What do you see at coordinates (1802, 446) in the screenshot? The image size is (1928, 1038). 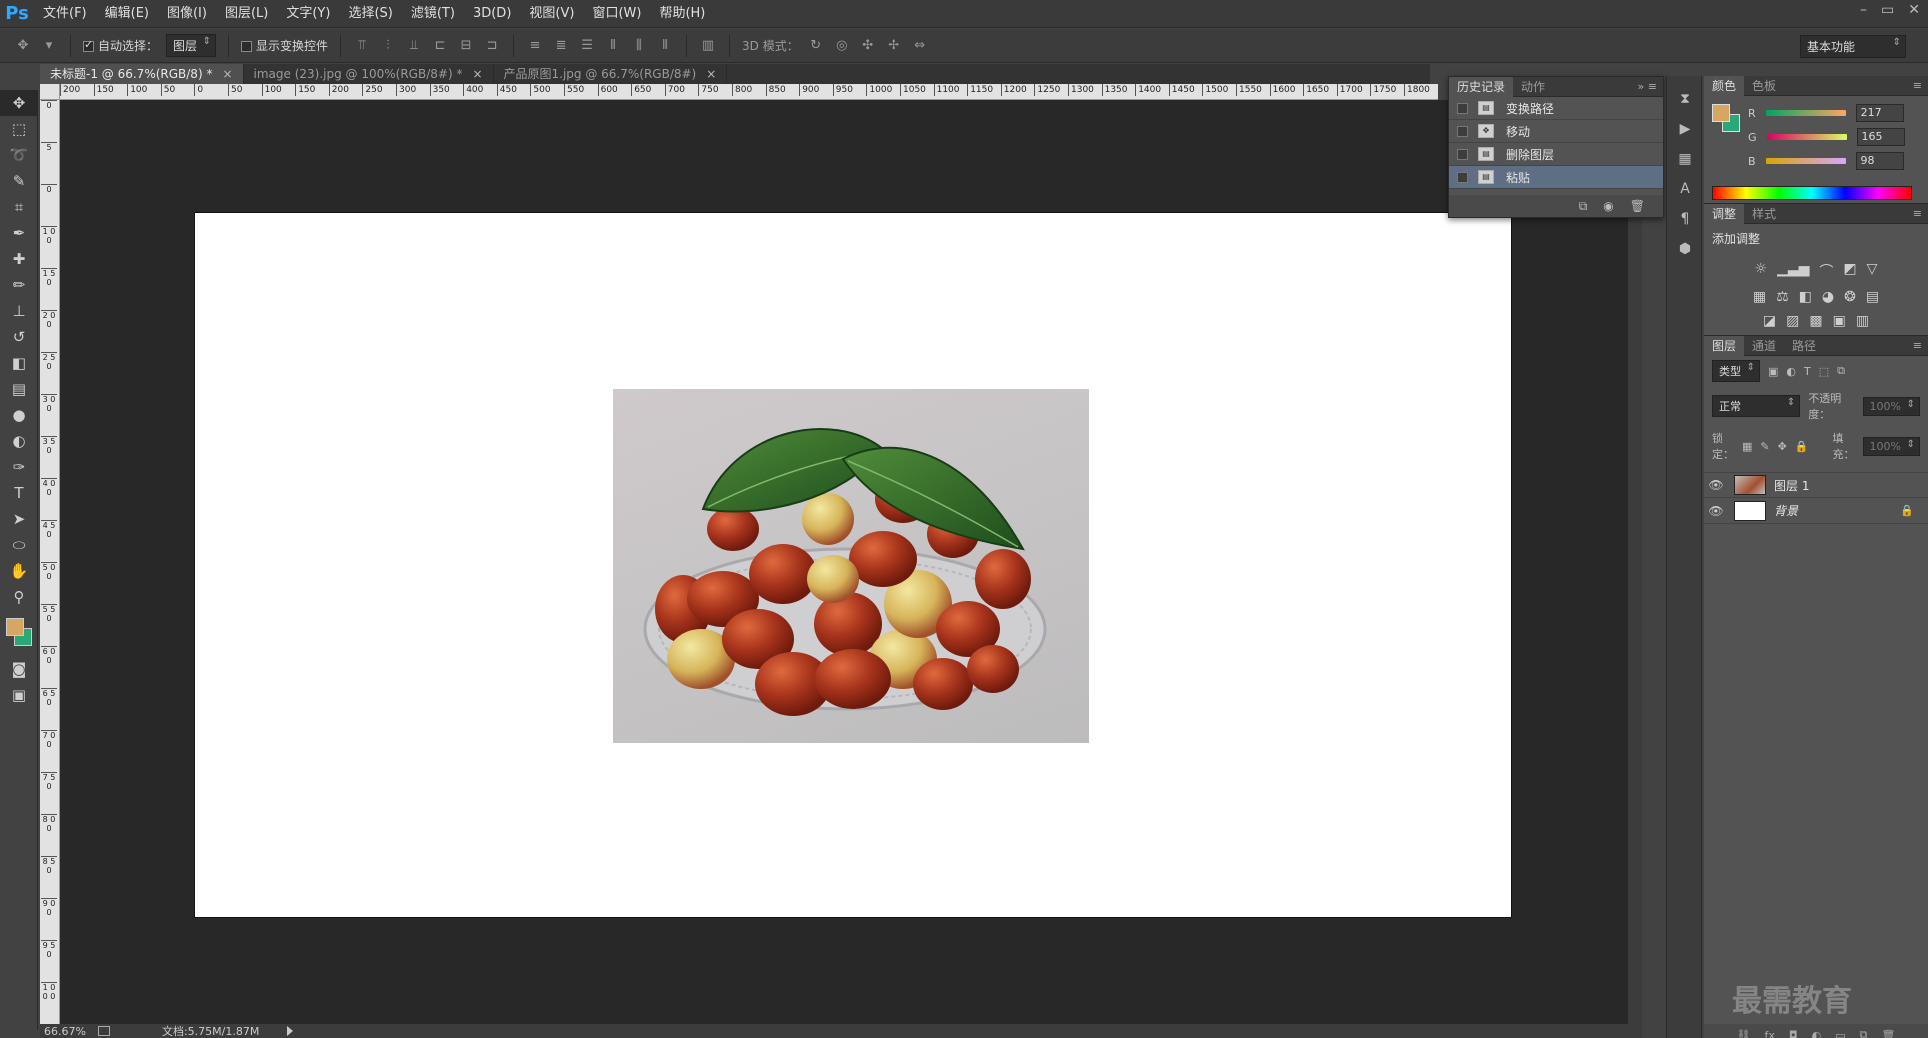 I see `lock-all-icon: 🔒` at bounding box center [1802, 446].